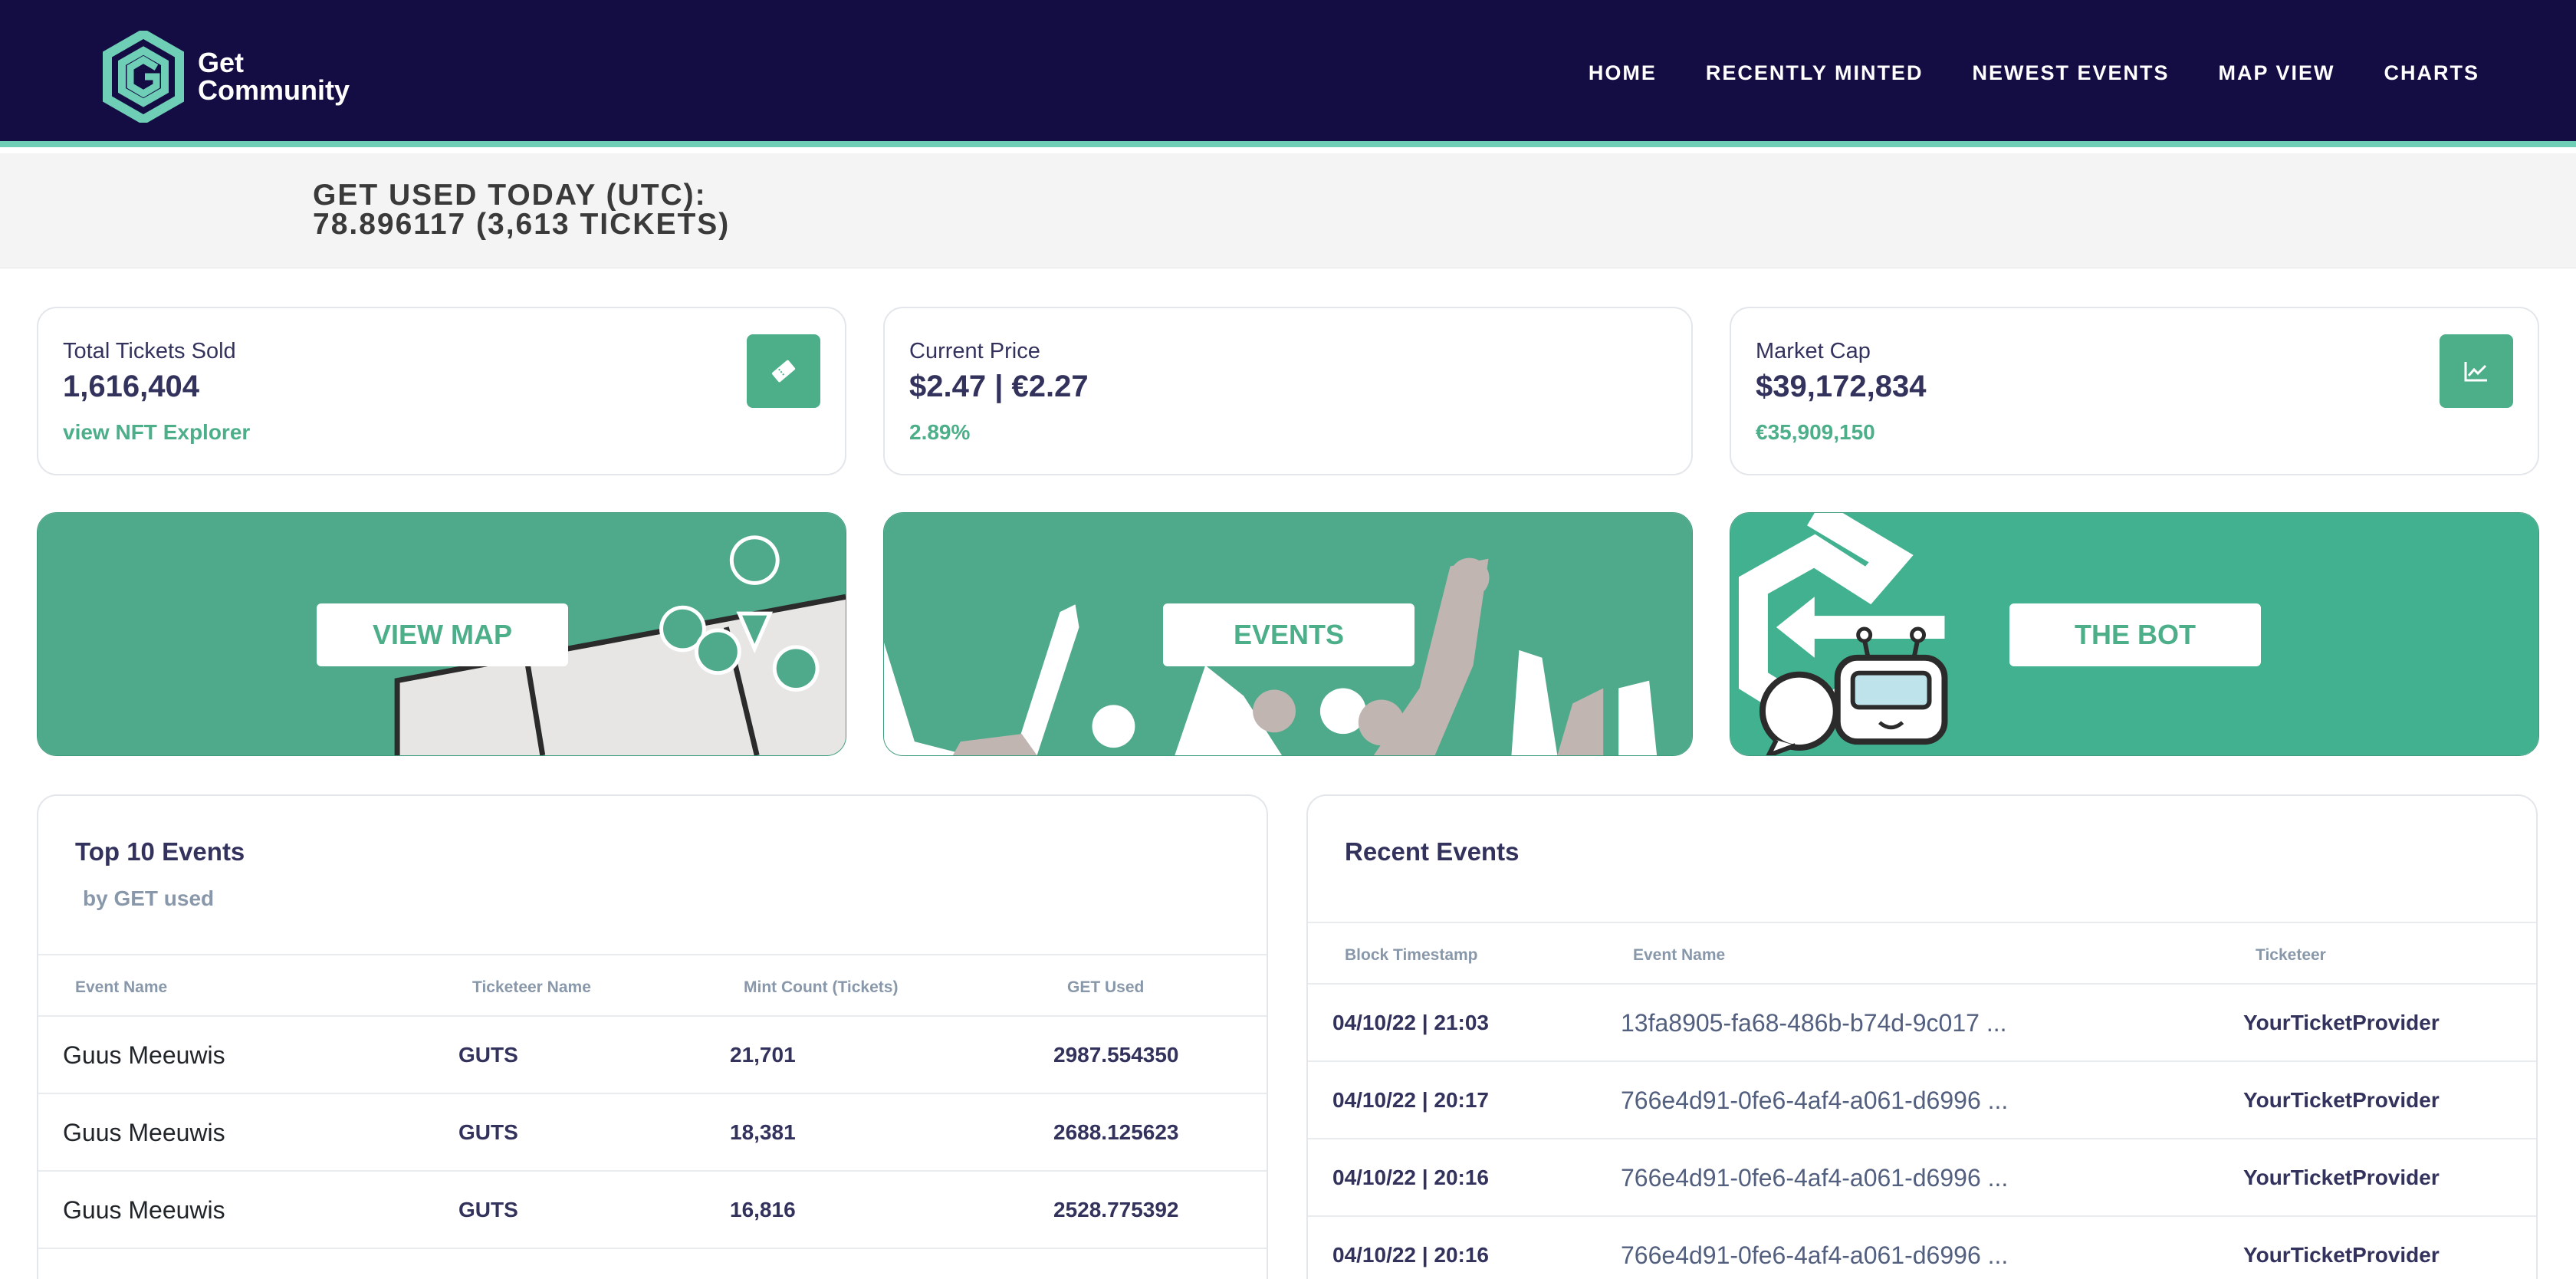 The image size is (2576, 1279). What do you see at coordinates (1411, 1022) in the screenshot?
I see `timestamp-cell: 04/10/22 | 21:03` at bounding box center [1411, 1022].